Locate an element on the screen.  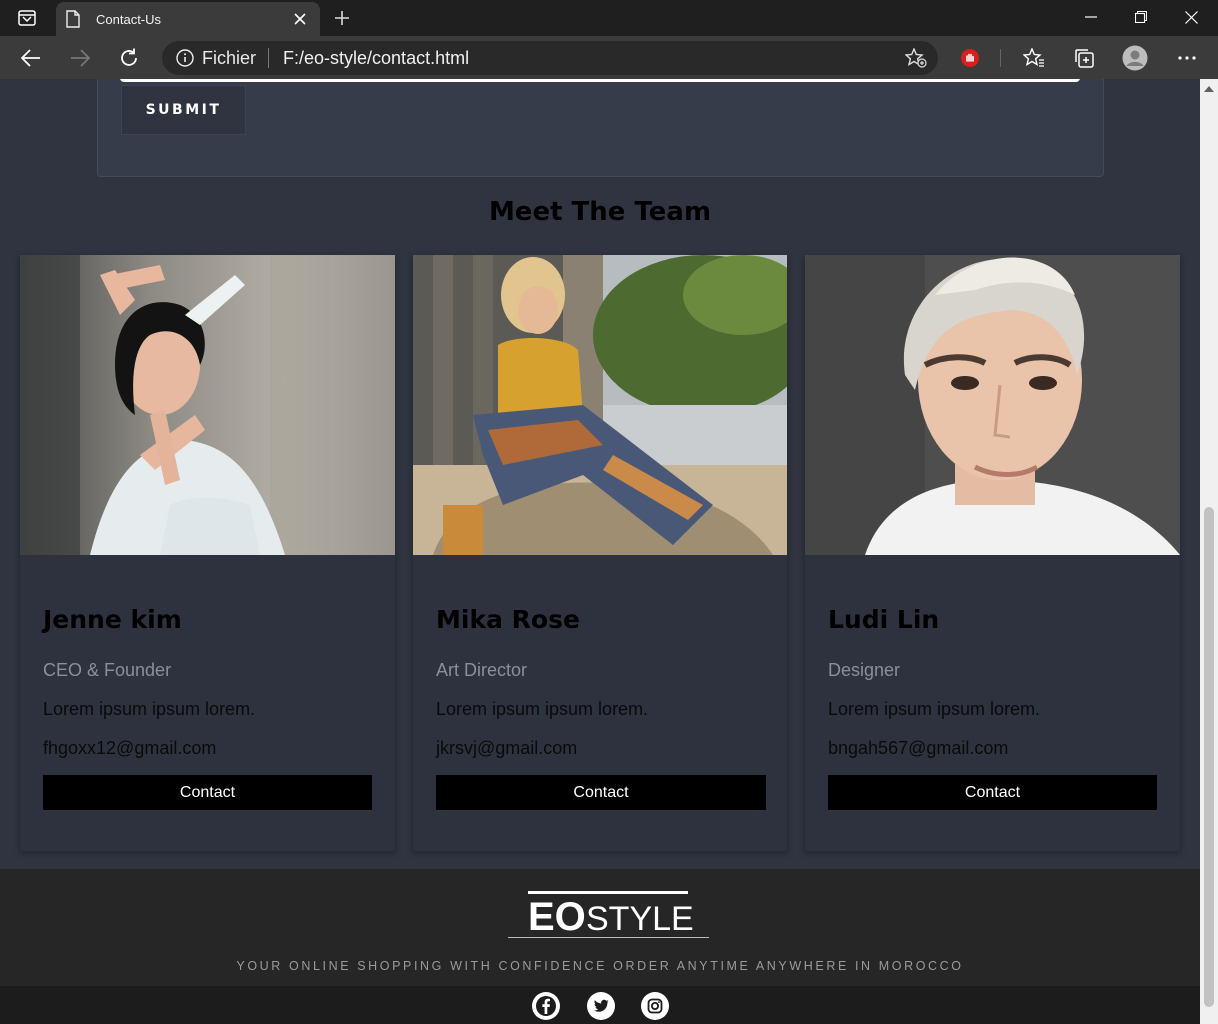
member-email: bngah567@gmail.com is located at coordinates (918, 748).